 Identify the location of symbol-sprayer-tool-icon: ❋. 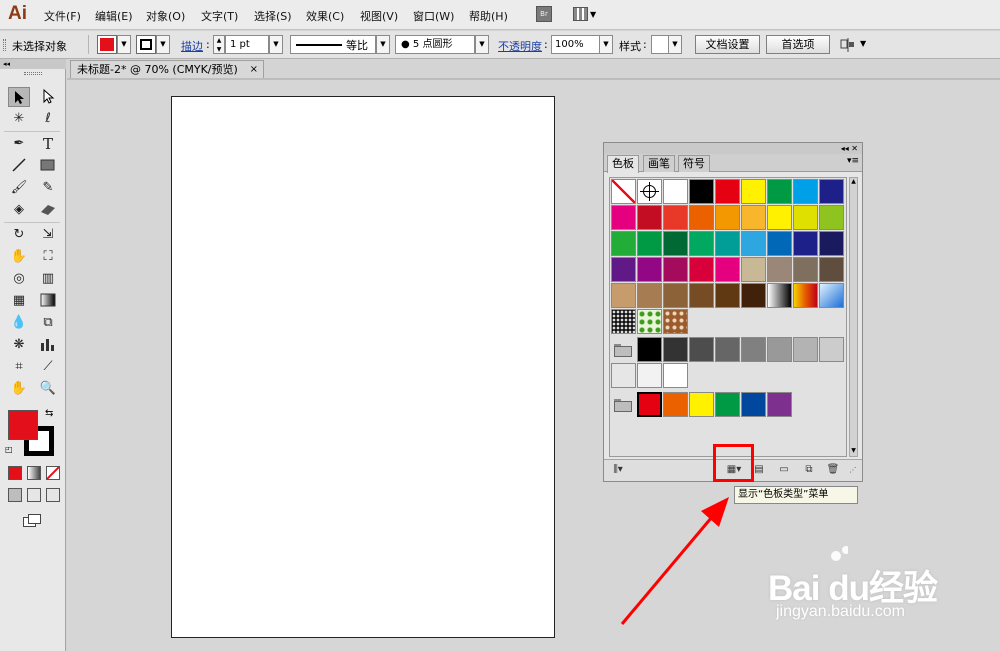
(19, 345).